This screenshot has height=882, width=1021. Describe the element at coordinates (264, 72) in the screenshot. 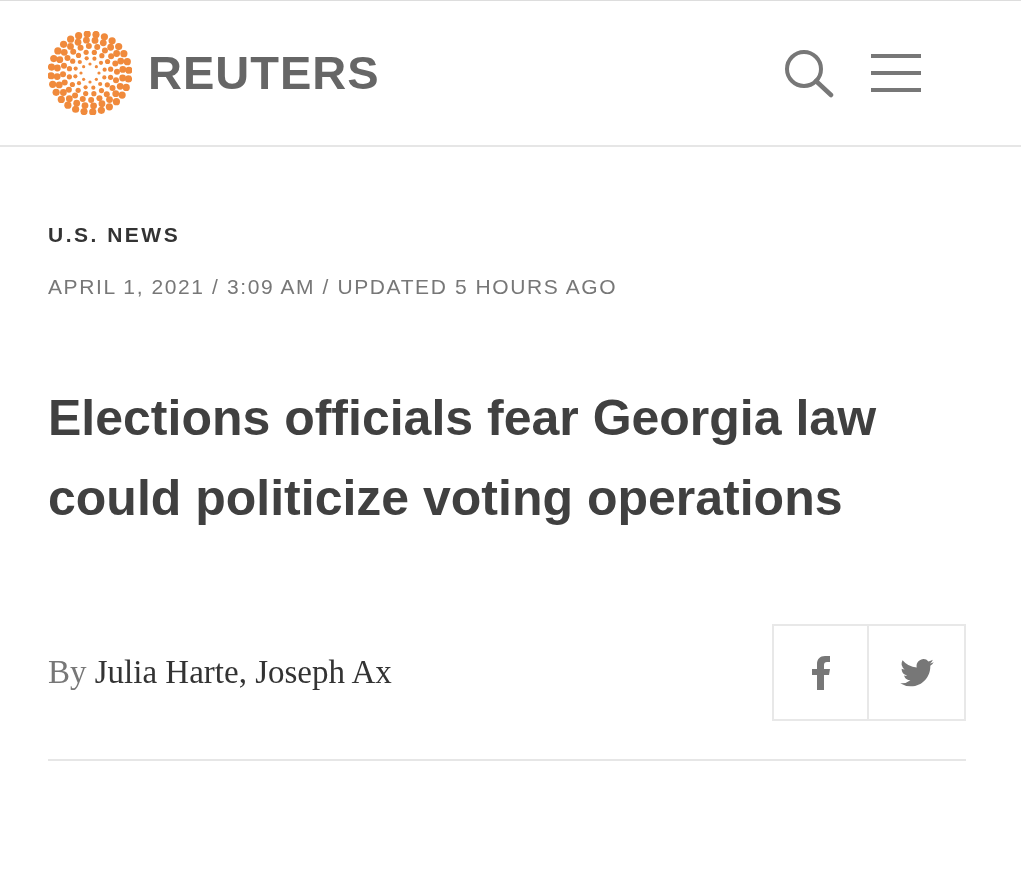

I see `logo-text: REUTERS` at that location.